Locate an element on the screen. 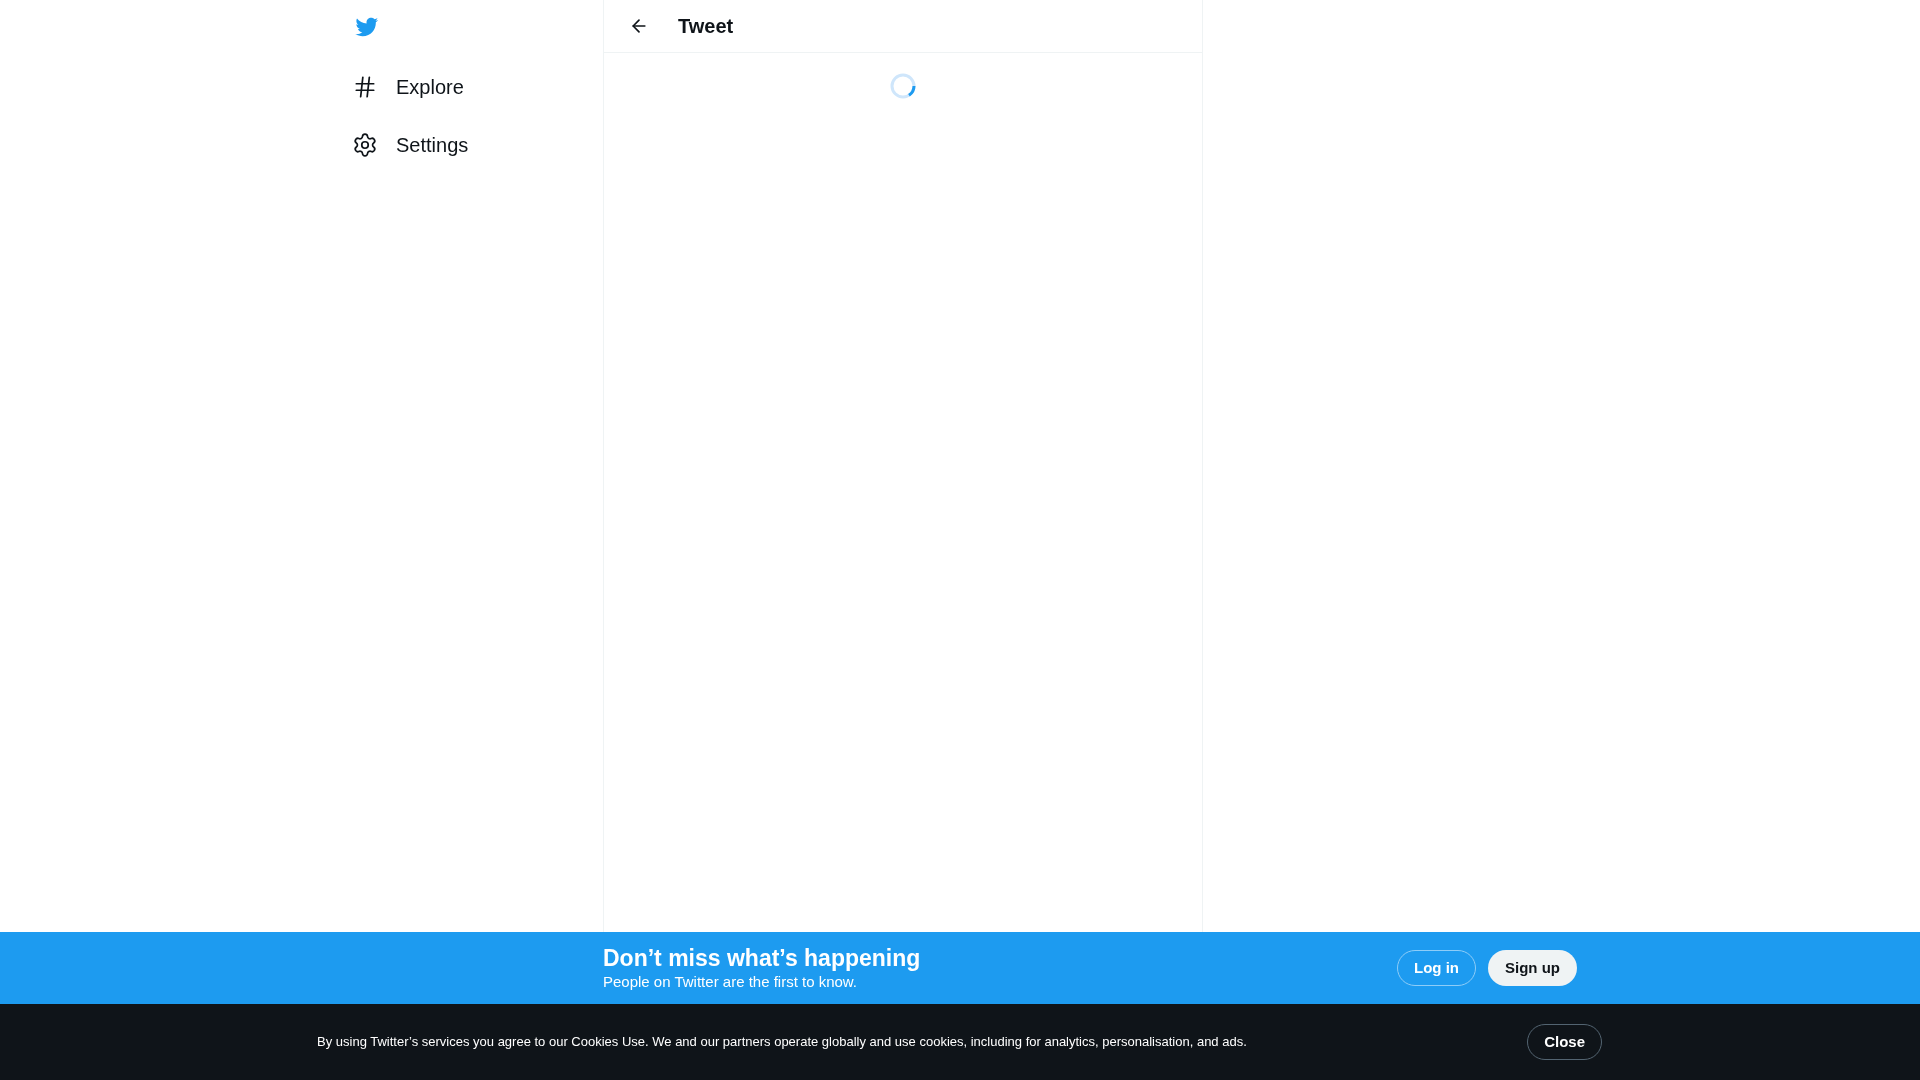 This screenshot has width=1920, height=1080. banner-subtitle: People on Twitter are the first to know. is located at coordinates (731, 982).